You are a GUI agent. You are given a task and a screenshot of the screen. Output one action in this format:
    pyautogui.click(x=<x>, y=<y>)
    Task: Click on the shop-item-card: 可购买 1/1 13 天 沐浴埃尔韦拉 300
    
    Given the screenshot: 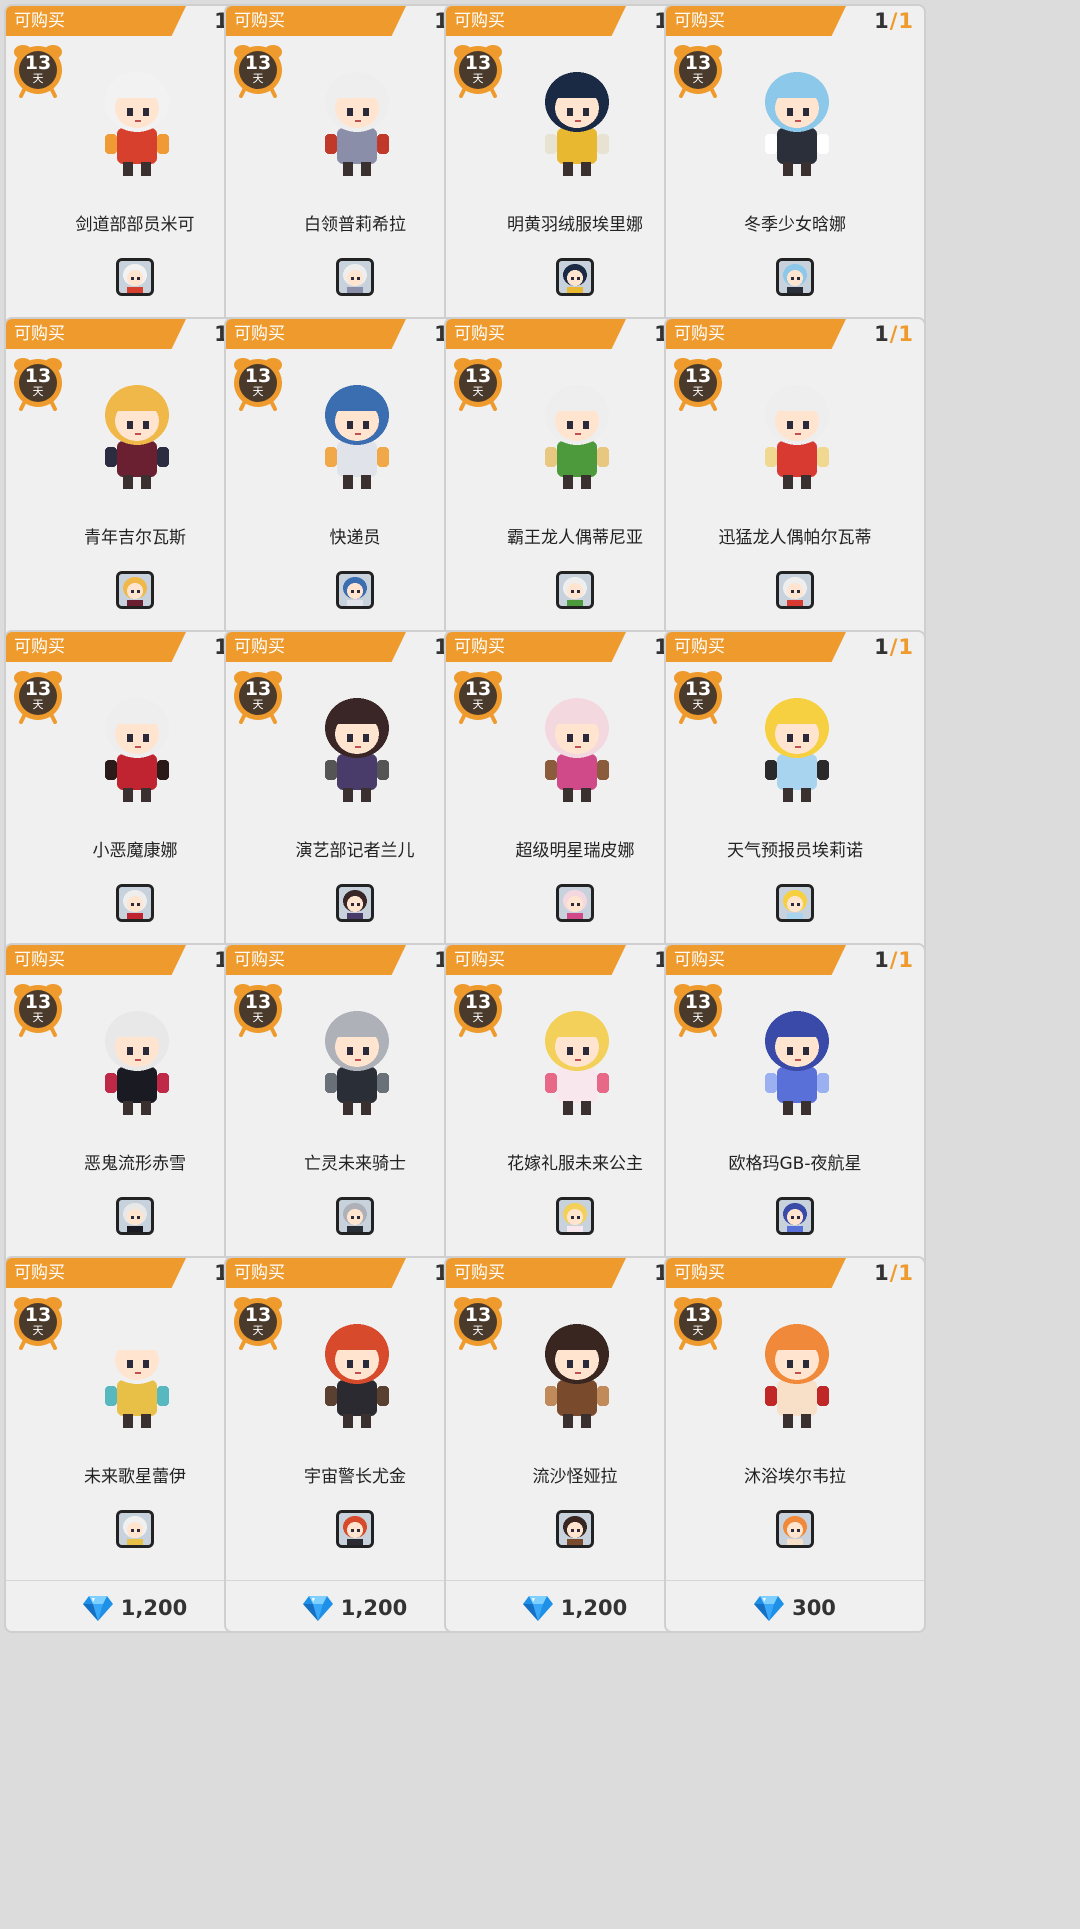 What is the action you would take?
    pyautogui.click(x=795, y=1444)
    